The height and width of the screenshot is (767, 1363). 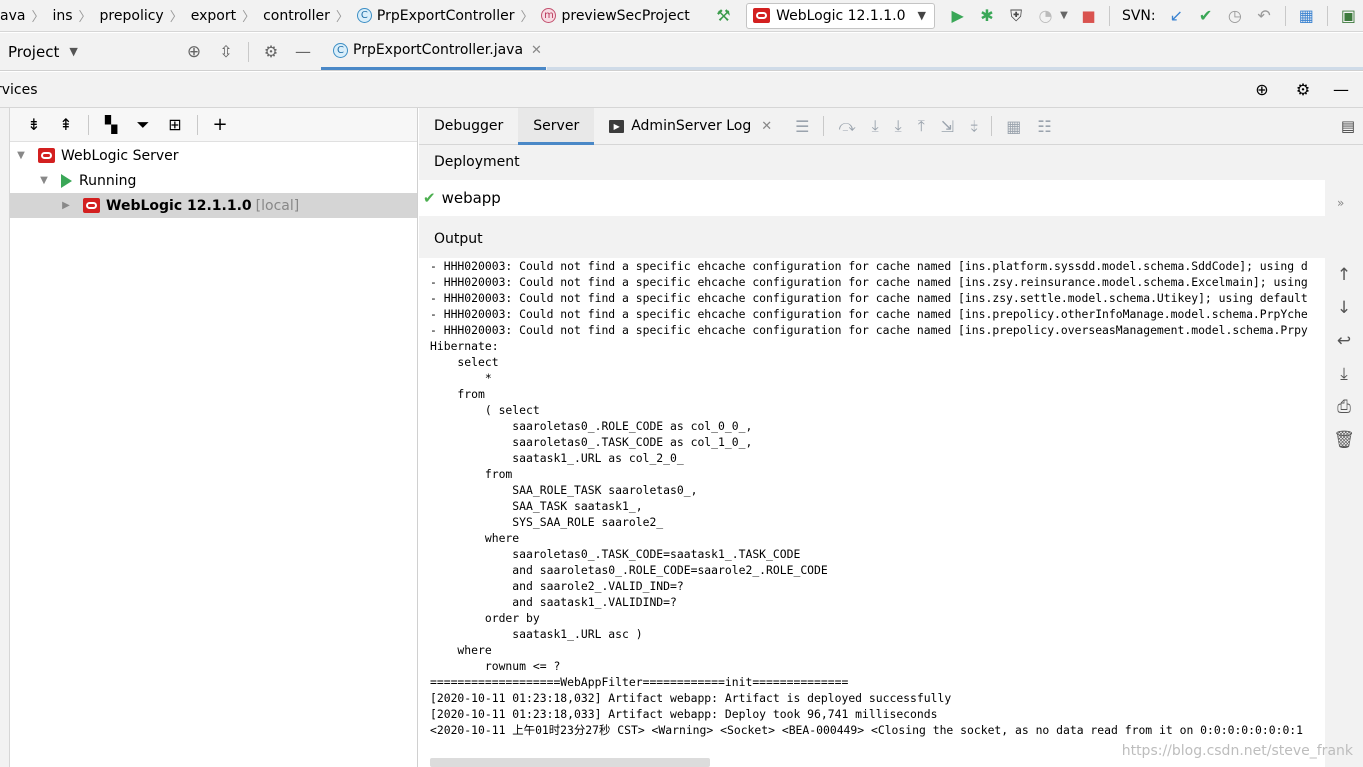 What do you see at coordinates (213, 180) in the screenshot?
I see `tree-node-running: ▼ Running` at bounding box center [213, 180].